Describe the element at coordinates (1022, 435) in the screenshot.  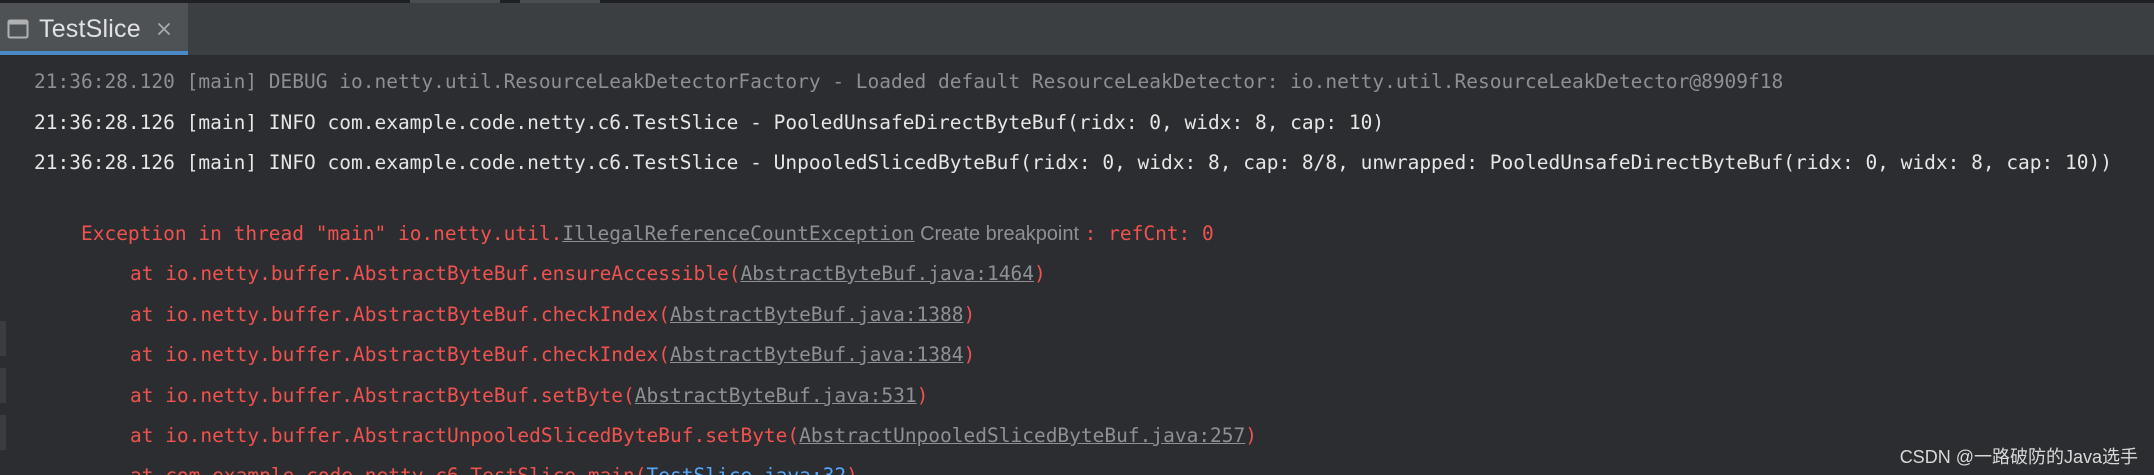
I see `stack-frame-source-link: AbstractUnpooledSlicedByteBuf.java:257` at that location.